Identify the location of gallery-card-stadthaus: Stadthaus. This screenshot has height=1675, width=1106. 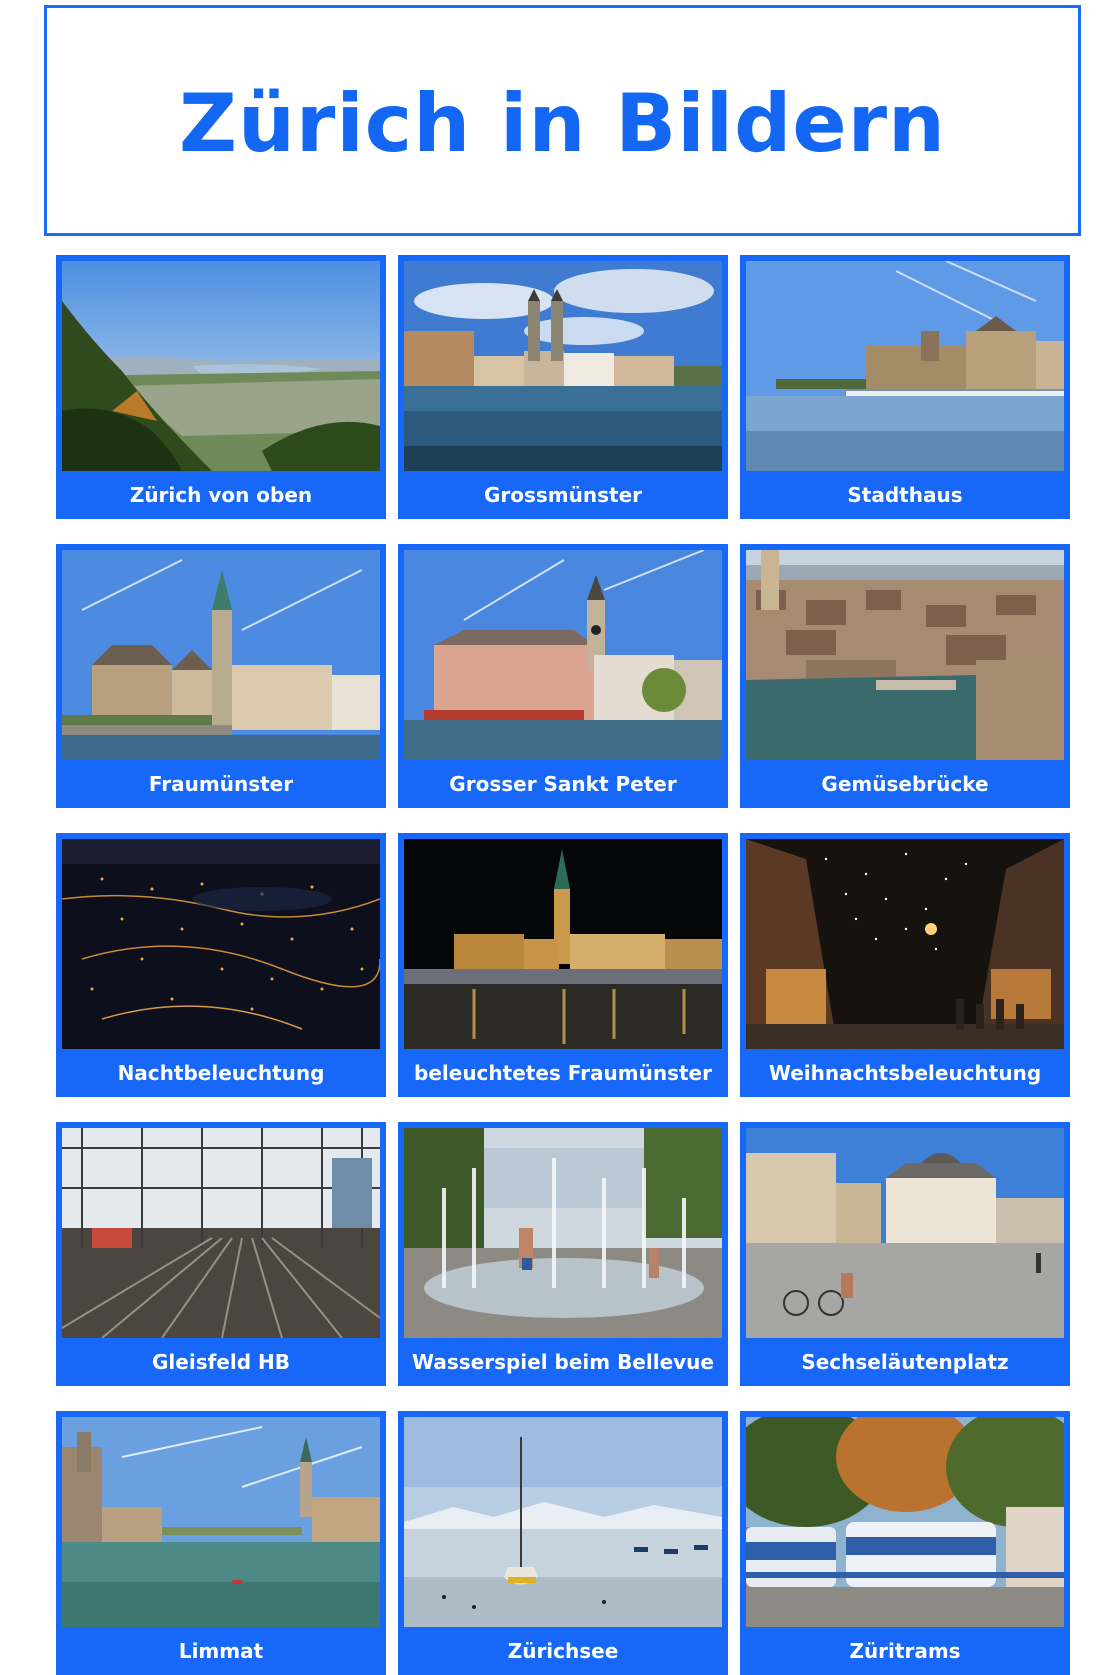
(905, 387).